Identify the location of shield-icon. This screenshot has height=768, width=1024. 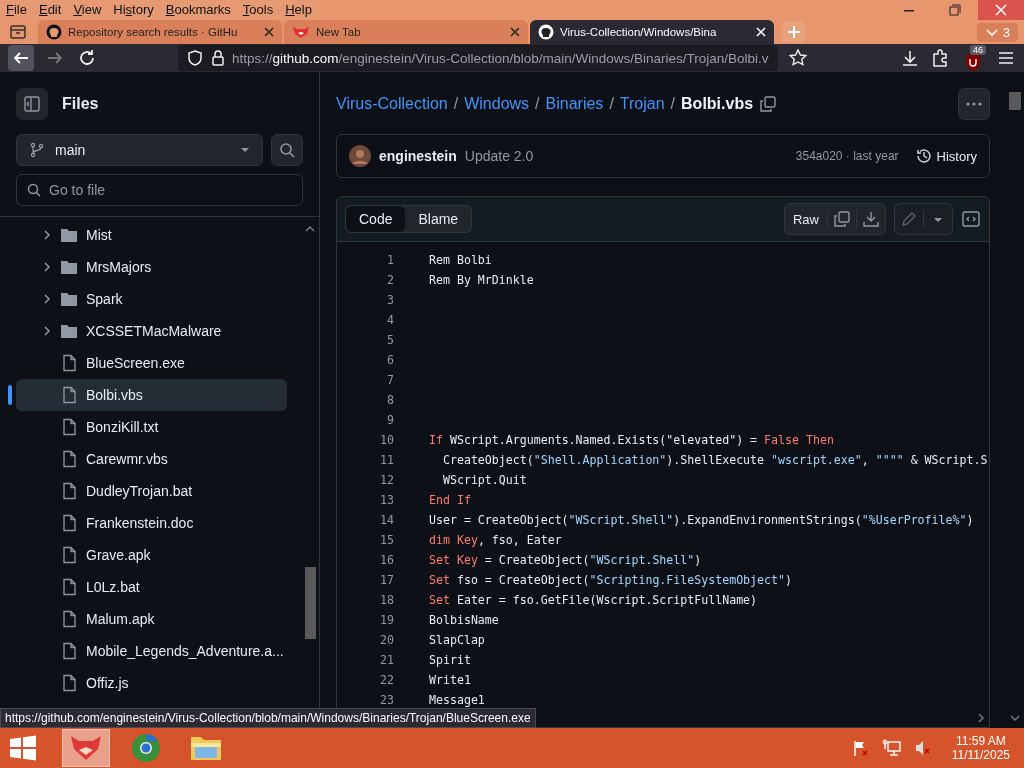
(973, 62).